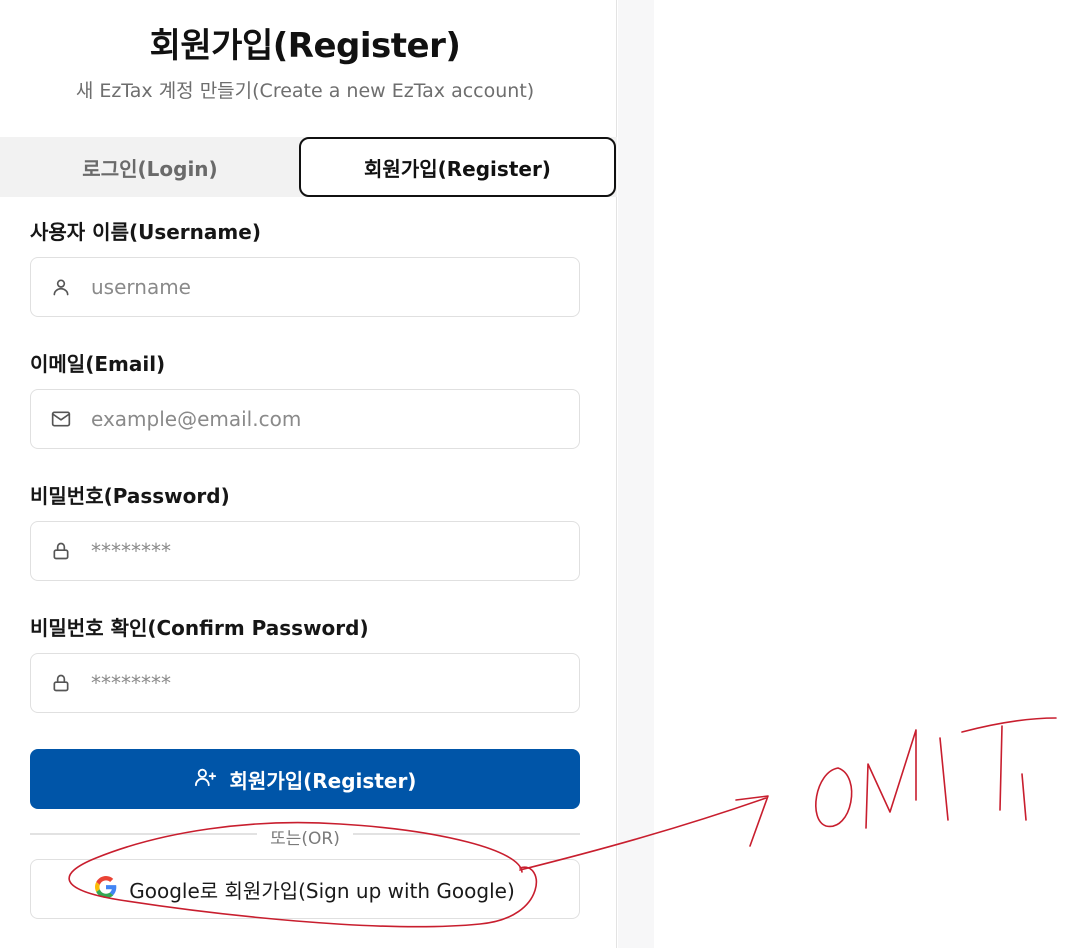 This screenshot has width=1072, height=948. What do you see at coordinates (1009, 769) in the screenshot?
I see `annotation-letter-t` at bounding box center [1009, 769].